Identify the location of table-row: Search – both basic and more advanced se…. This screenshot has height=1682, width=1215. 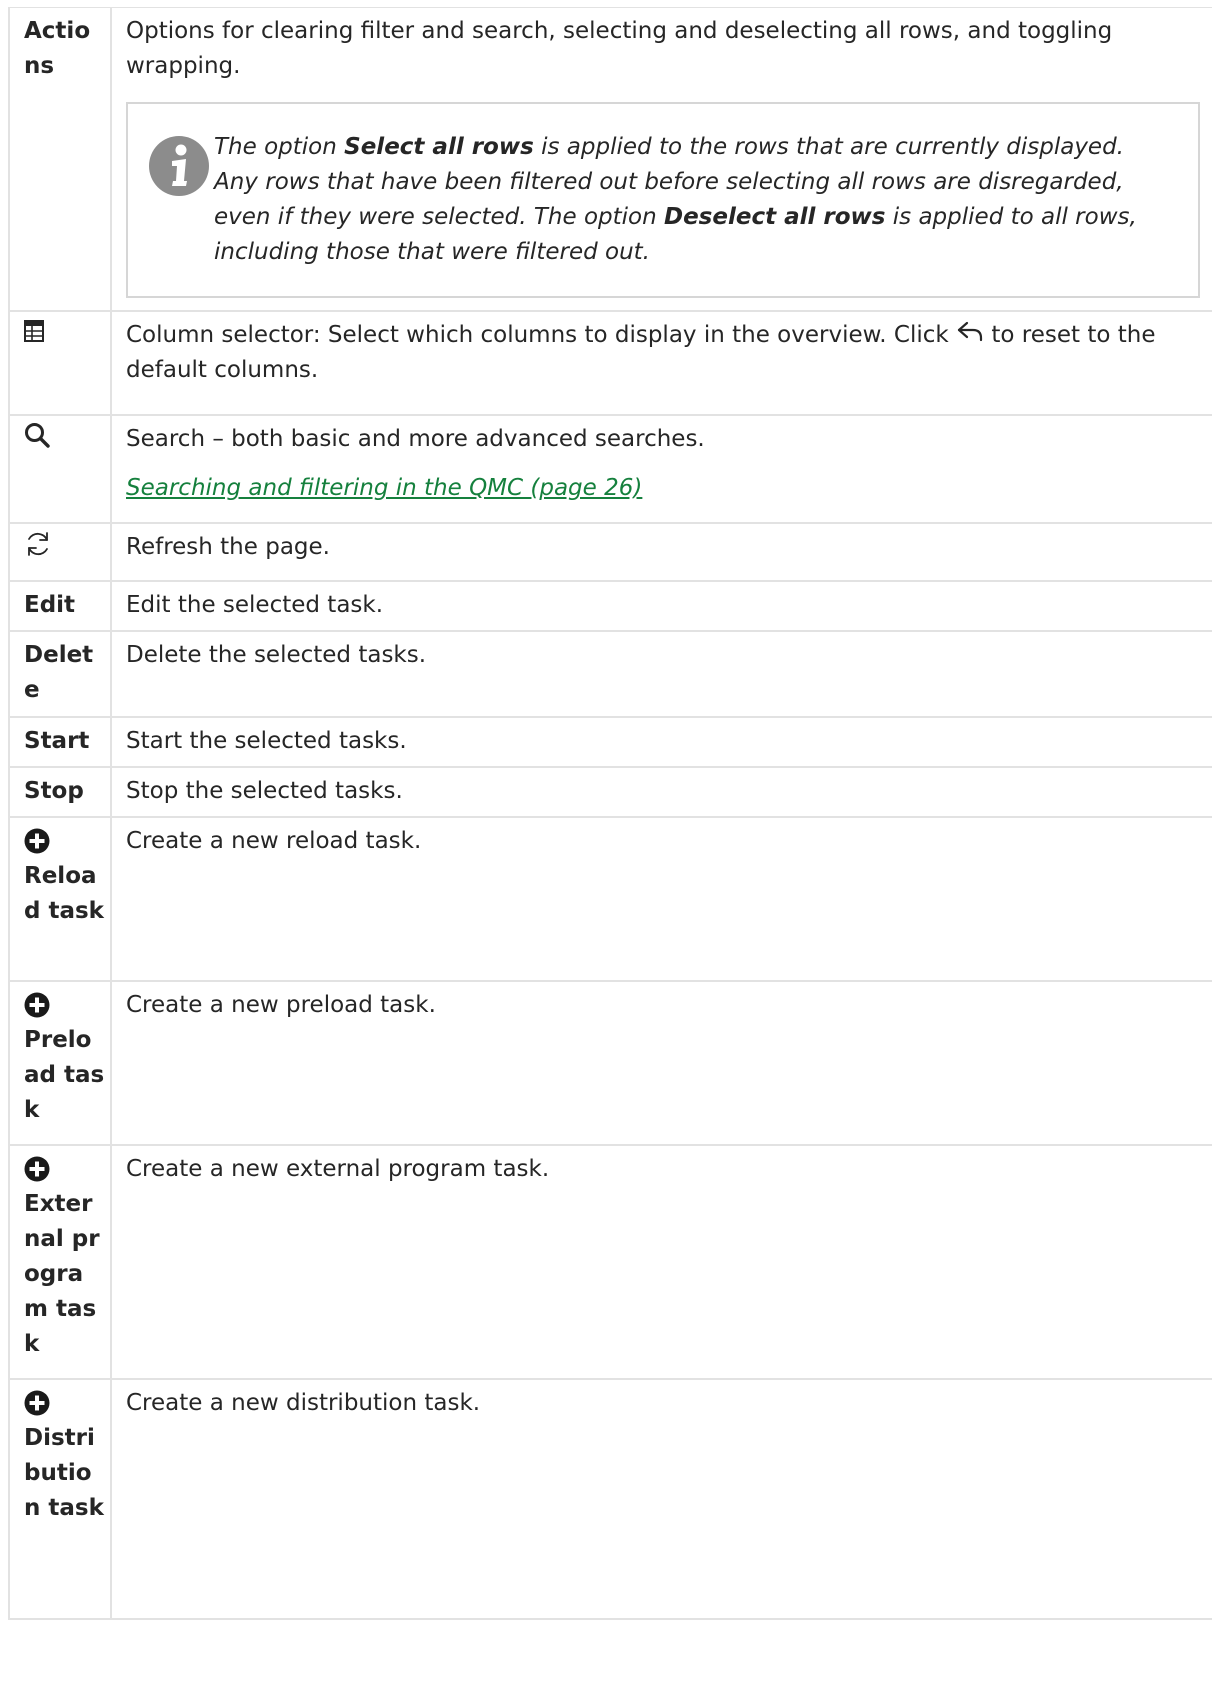
(610, 469).